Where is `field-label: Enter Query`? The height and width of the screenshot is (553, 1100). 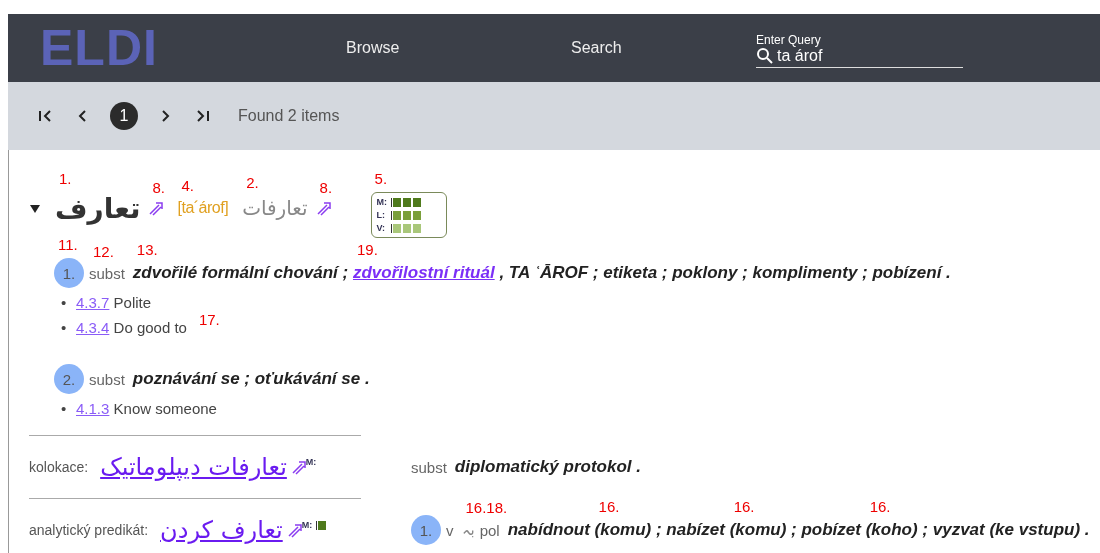
field-label: Enter Query is located at coordinates (789, 39).